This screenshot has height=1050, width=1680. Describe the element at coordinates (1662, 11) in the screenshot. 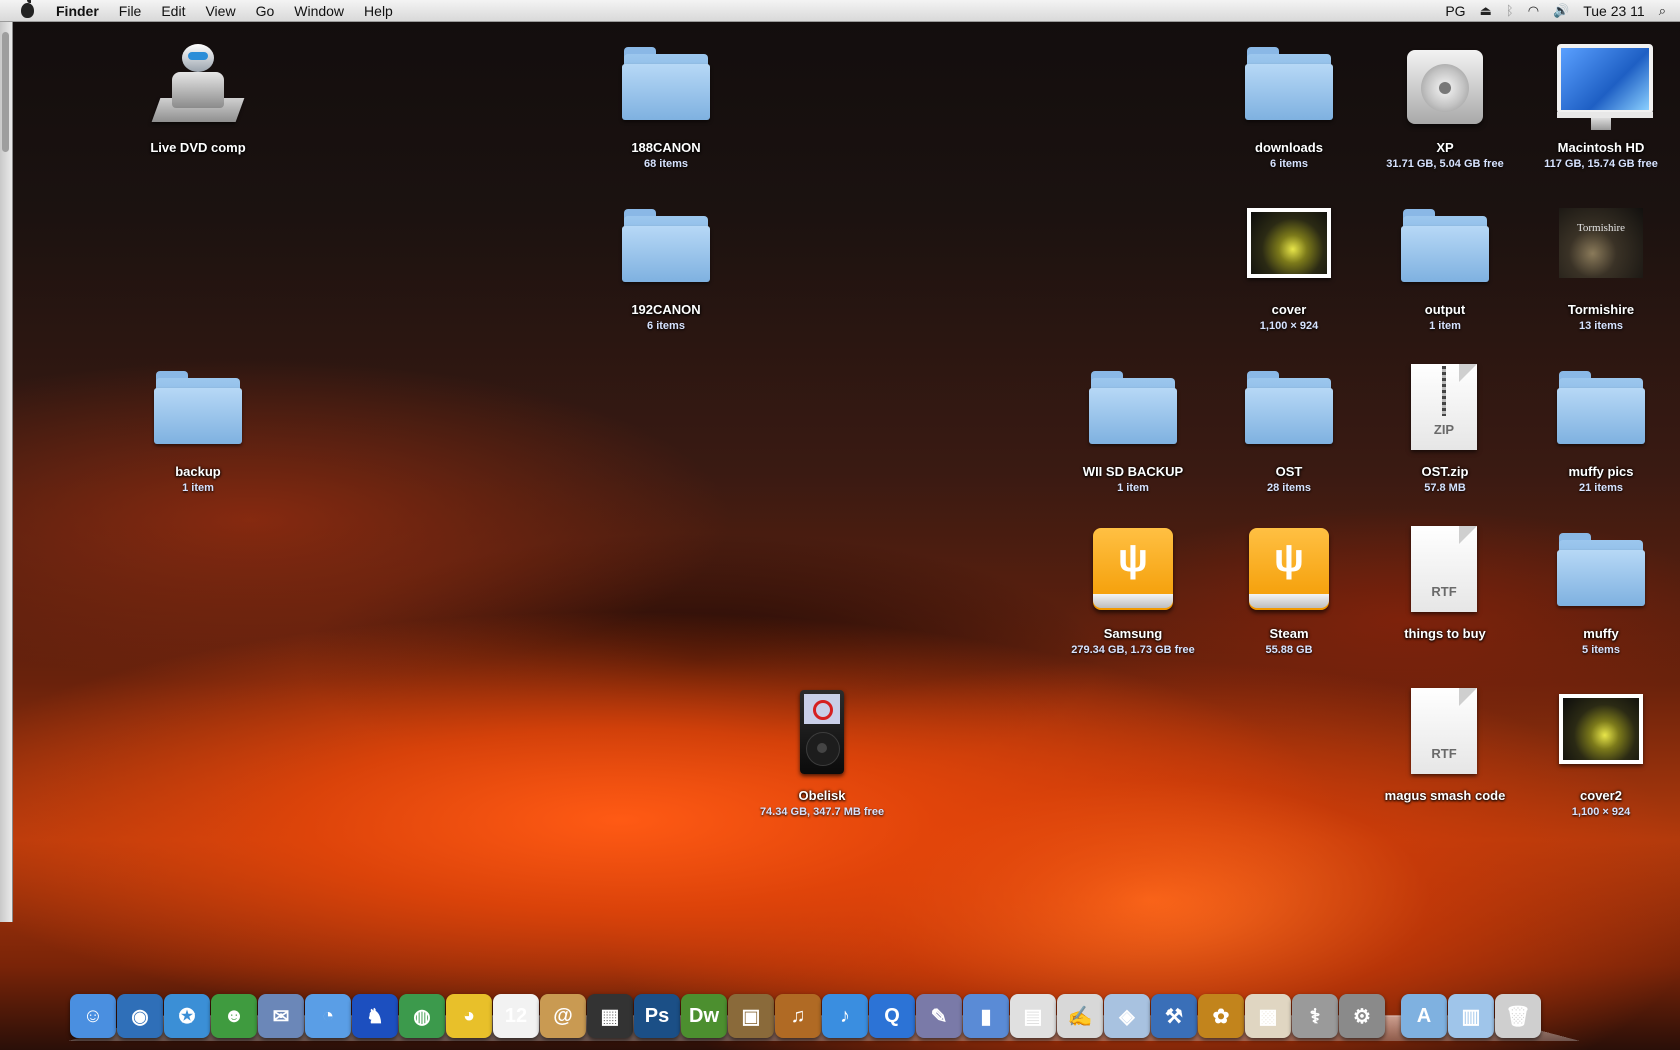

I see `spotlight-icon: ⌕` at that location.